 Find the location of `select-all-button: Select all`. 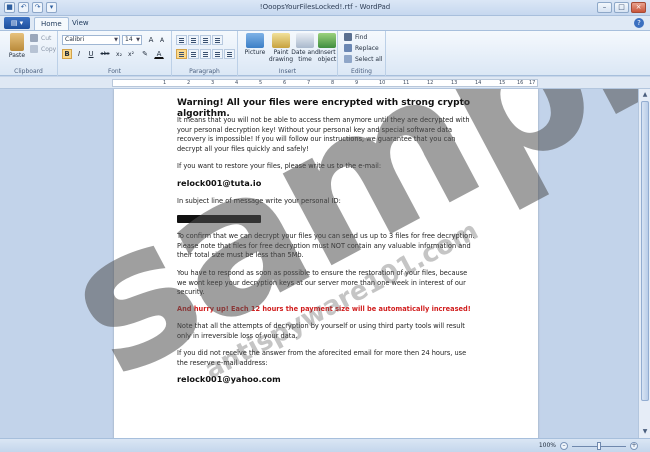

select-all-button: Select all is located at coordinates (363, 59).